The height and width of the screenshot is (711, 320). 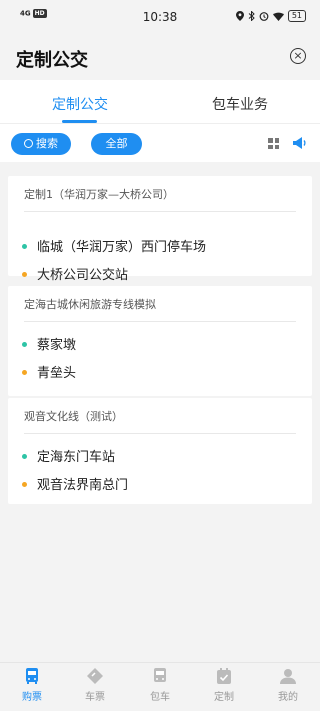 I want to click on search-icon, so click(x=28, y=143).